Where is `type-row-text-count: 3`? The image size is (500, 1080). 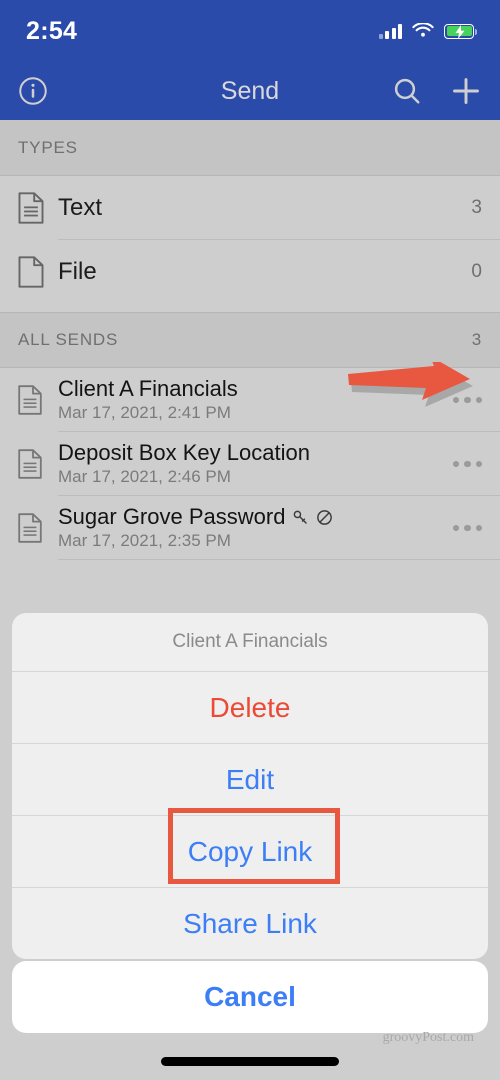
type-row-text-count: 3 is located at coordinates (476, 207).